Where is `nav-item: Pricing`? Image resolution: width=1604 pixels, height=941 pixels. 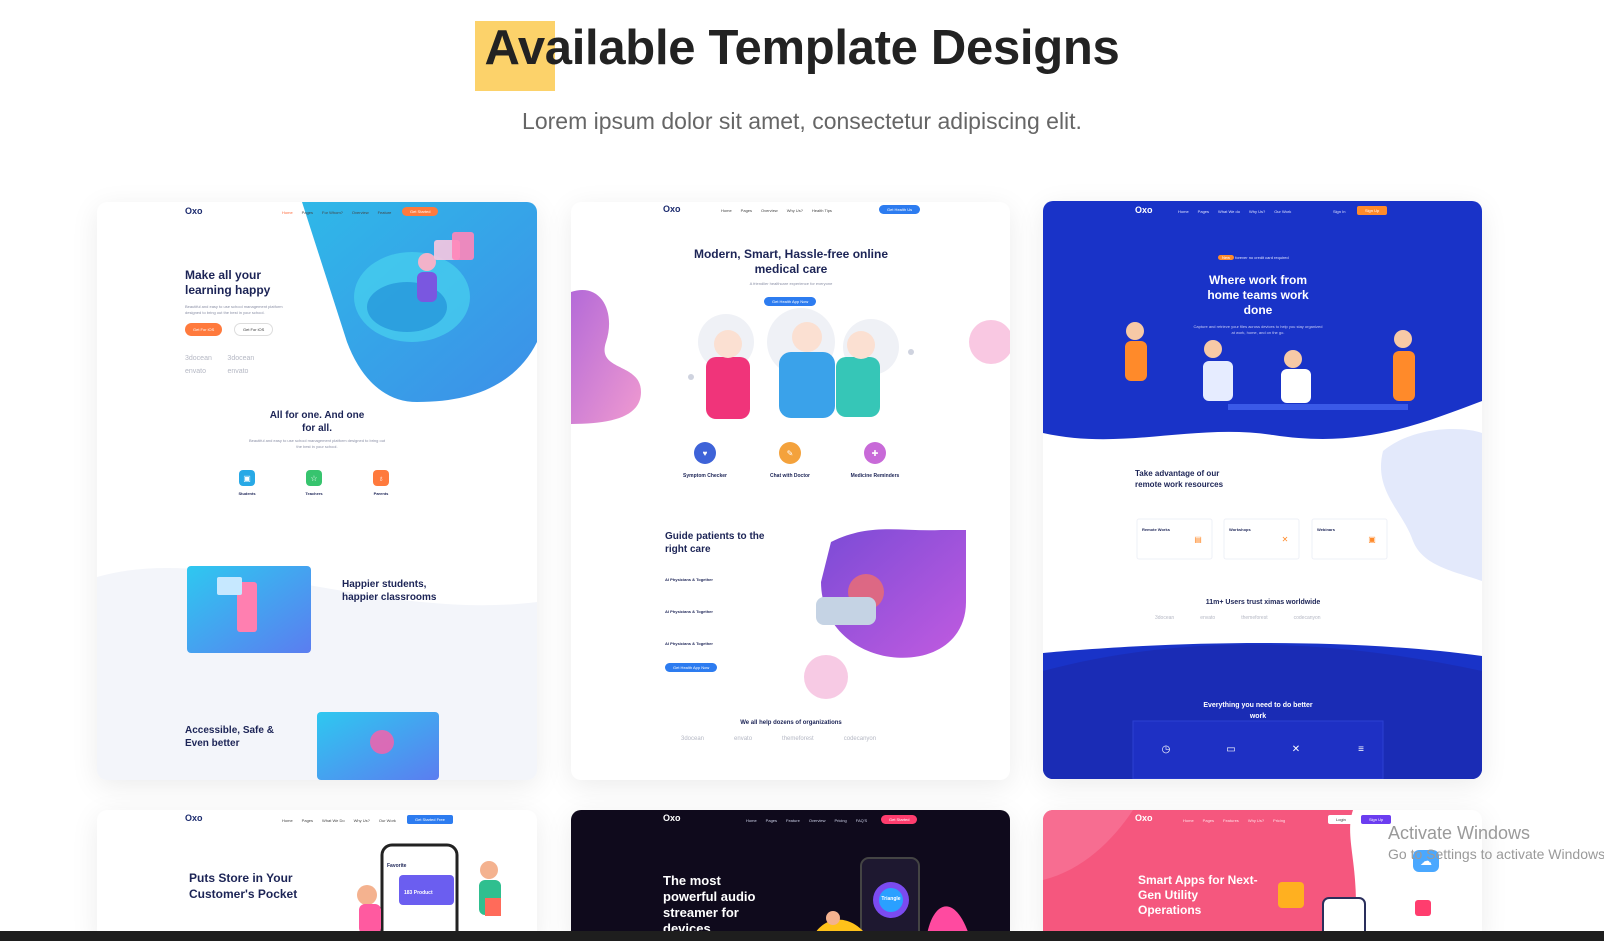
nav-item: Pricing is located at coordinates (840, 820).